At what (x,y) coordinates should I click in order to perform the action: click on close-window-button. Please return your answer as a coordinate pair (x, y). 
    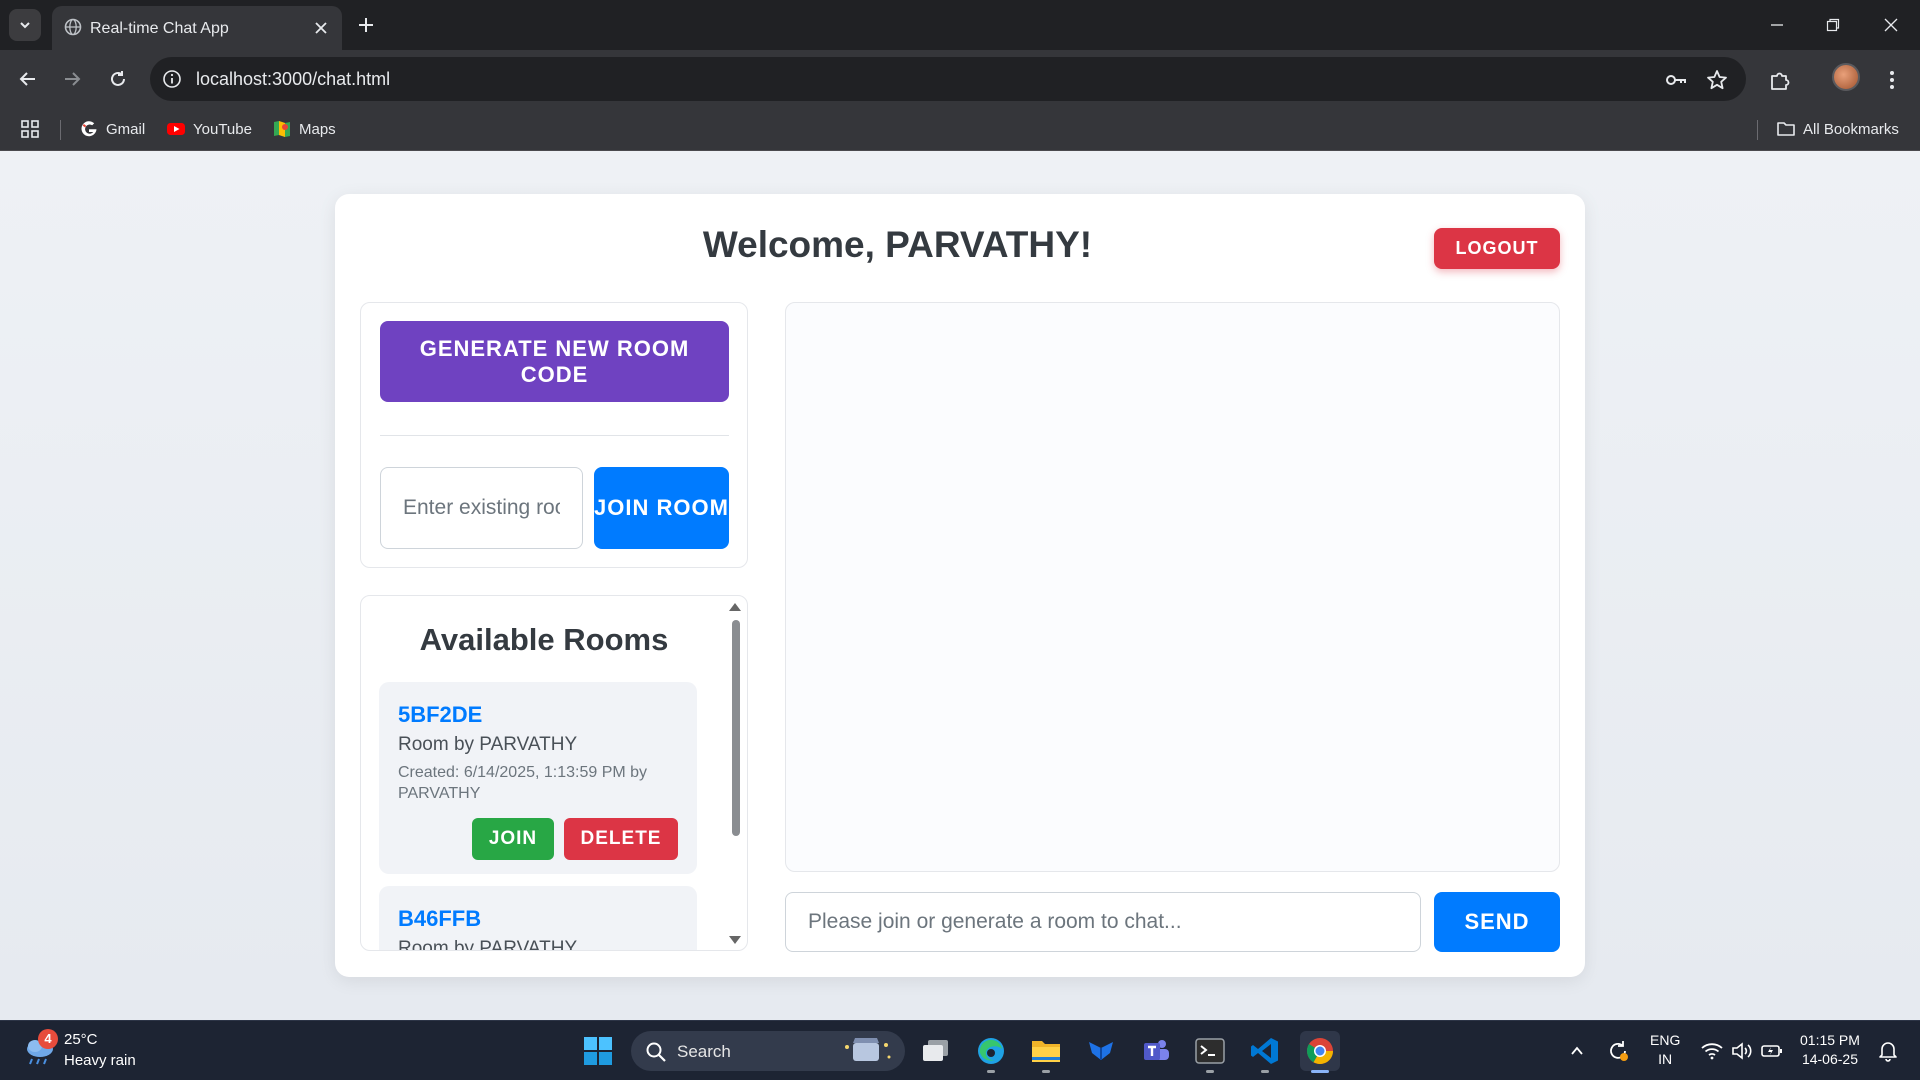
    Looking at the image, I should click on (1891, 25).